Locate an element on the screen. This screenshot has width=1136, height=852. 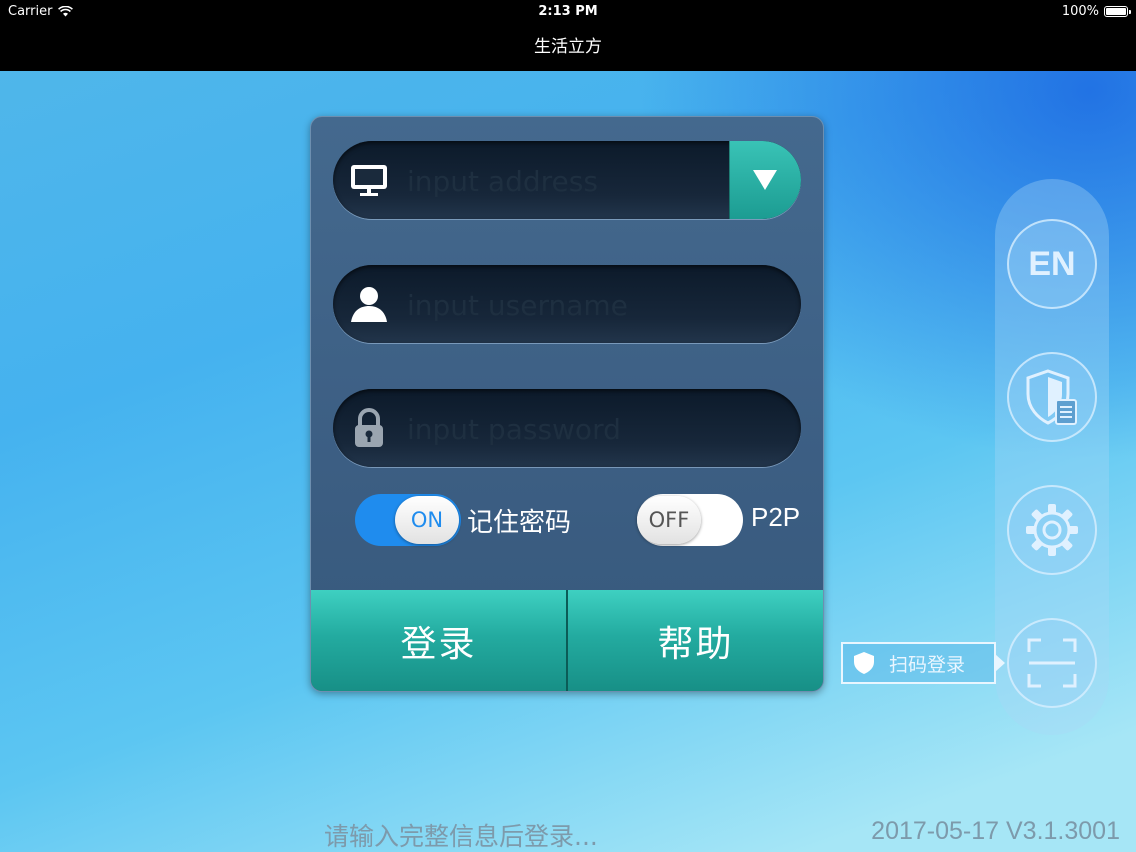
gear-icon is located at coordinates (1052, 530).